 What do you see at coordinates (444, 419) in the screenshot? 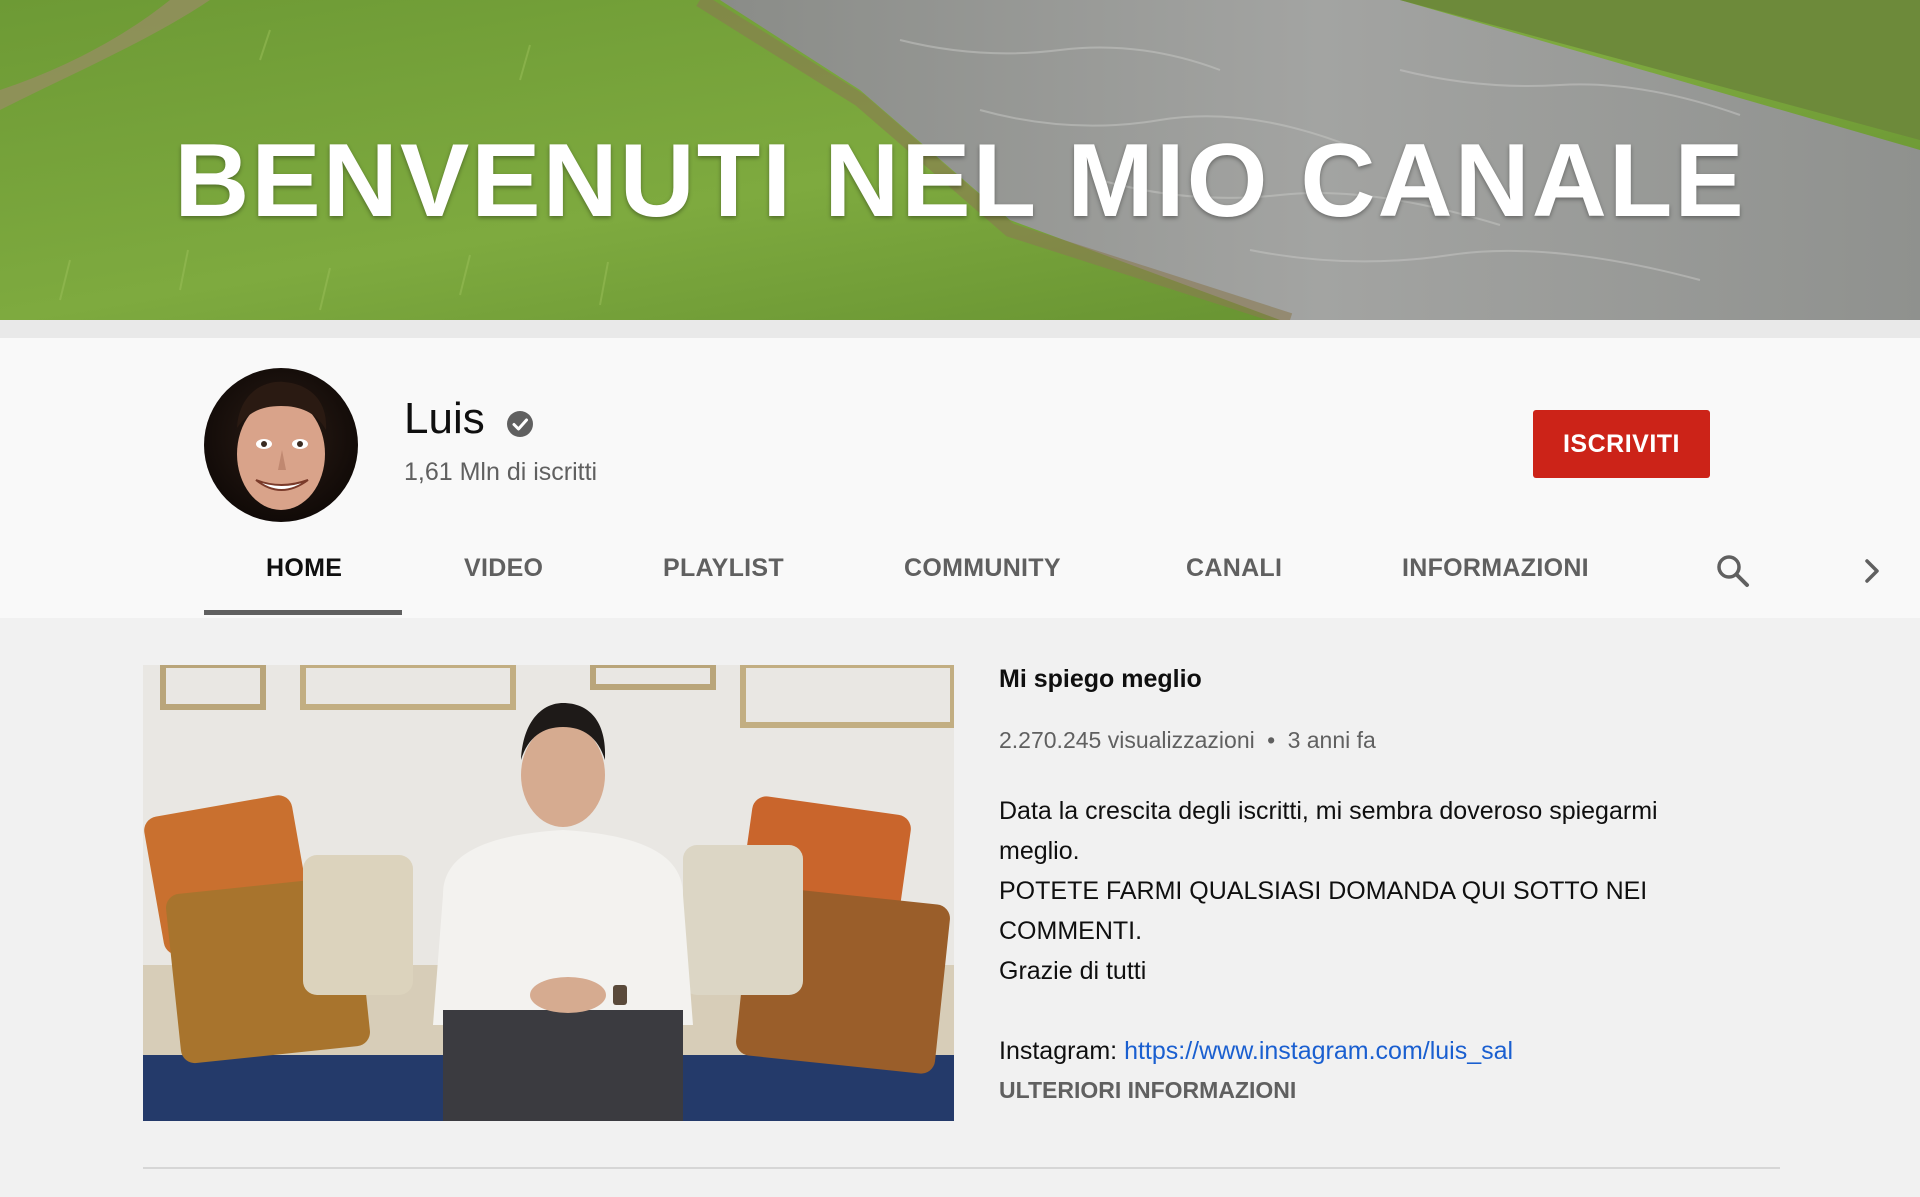
I see `channel-name: Luis` at bounding box center [444, 419].